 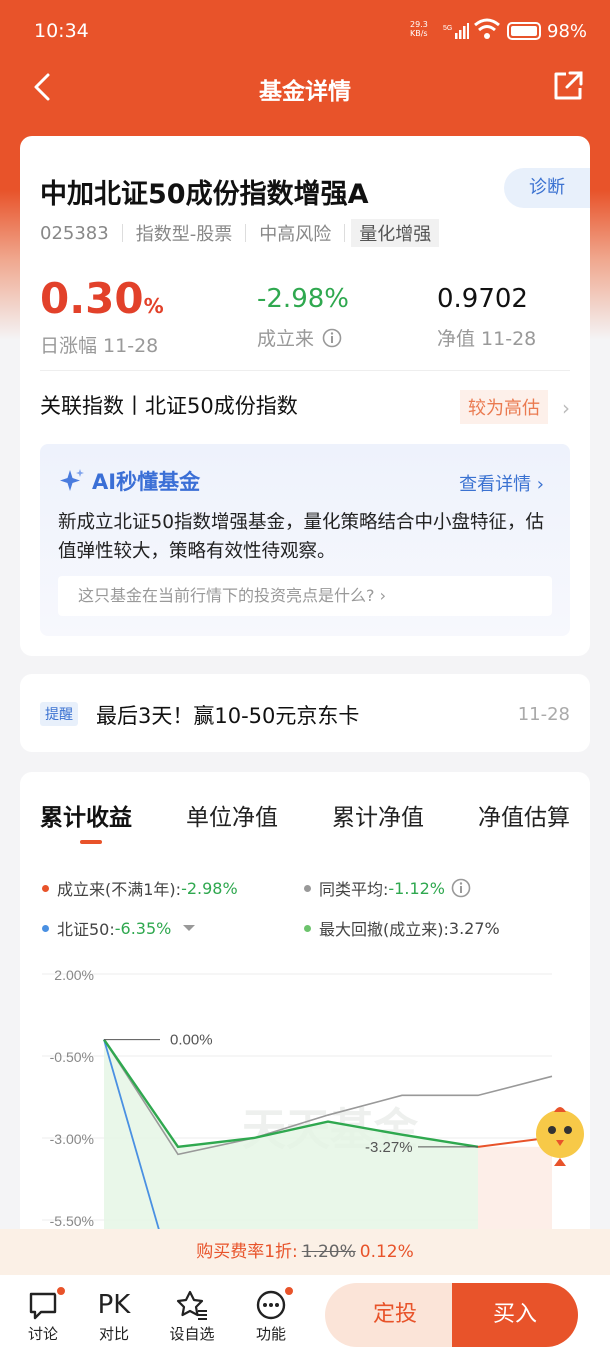 What do you see at coordinates (43, 1306) in the screenshot?
I see `chat-icon` at bounding box center [43, 1306].